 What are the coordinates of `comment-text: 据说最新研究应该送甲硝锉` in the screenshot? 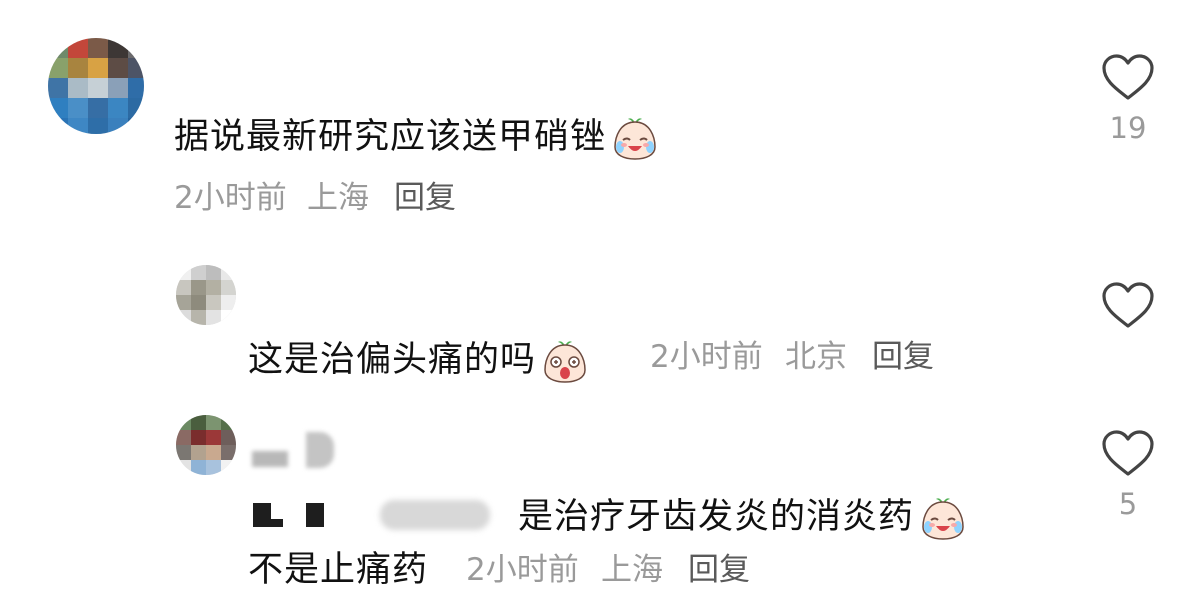 It's located at (416, 138).